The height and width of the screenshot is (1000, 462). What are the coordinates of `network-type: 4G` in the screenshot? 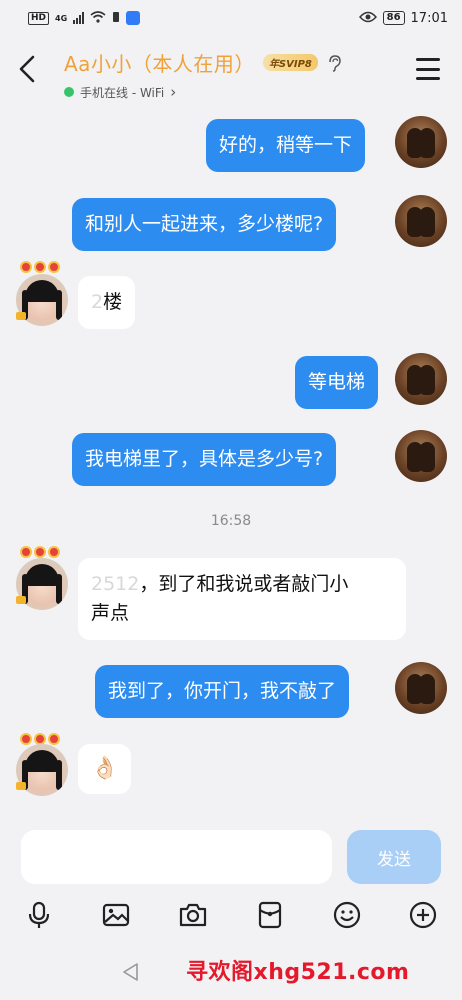 It's located at (61, 18).